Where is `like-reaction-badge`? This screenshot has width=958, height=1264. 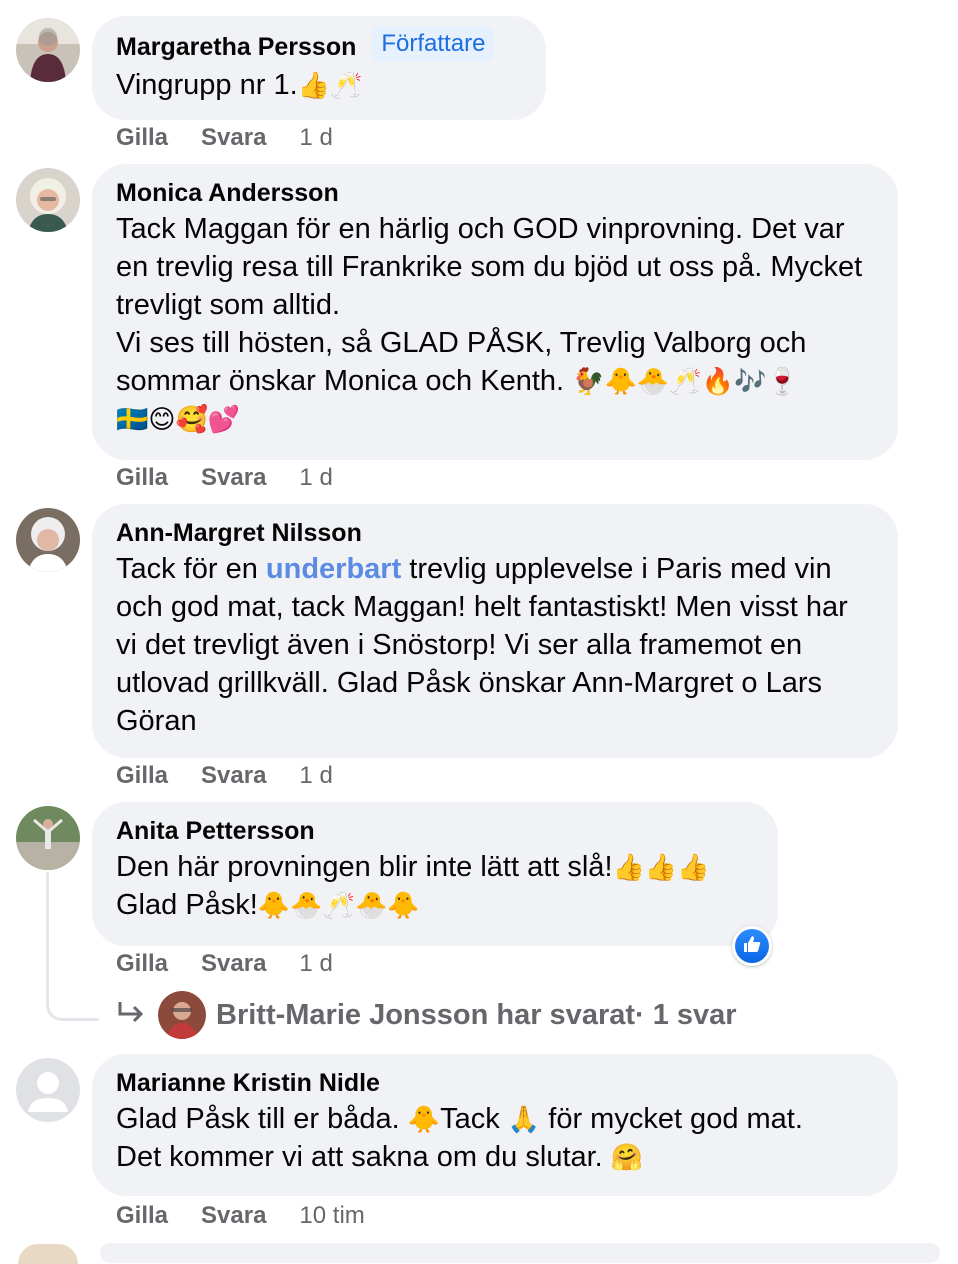
like-reaction-badge is located at coordinates (752, 946).